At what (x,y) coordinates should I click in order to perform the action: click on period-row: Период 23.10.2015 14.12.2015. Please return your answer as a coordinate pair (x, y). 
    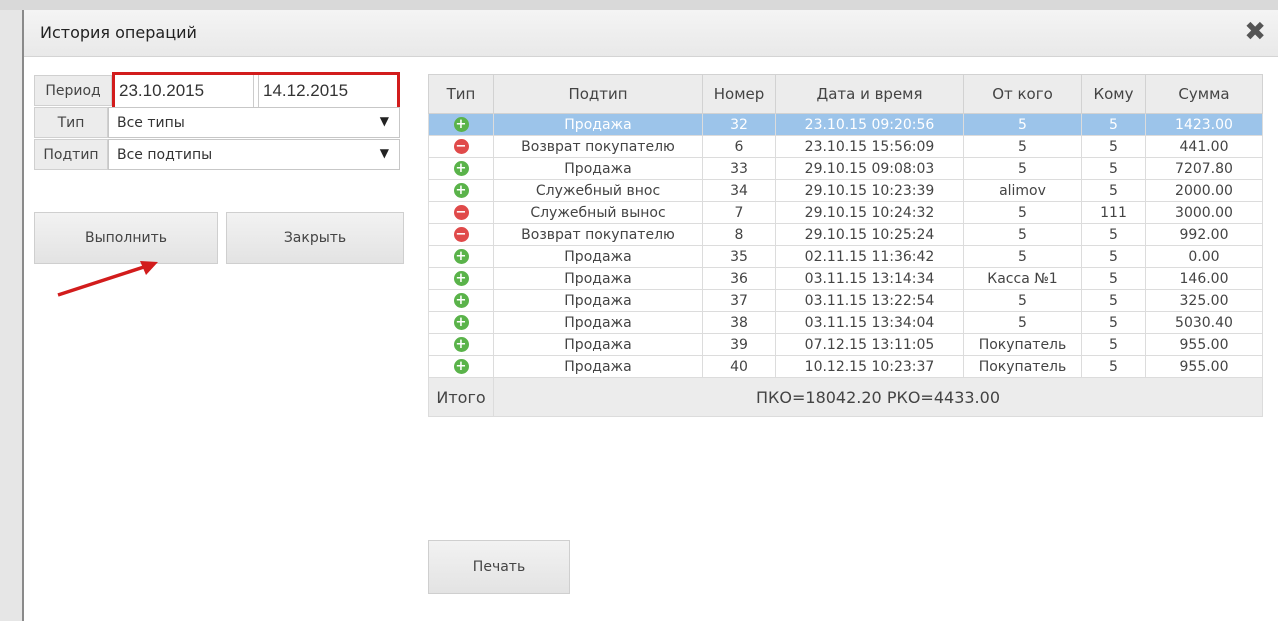
    Looking at the image, I should click on (217, 91).